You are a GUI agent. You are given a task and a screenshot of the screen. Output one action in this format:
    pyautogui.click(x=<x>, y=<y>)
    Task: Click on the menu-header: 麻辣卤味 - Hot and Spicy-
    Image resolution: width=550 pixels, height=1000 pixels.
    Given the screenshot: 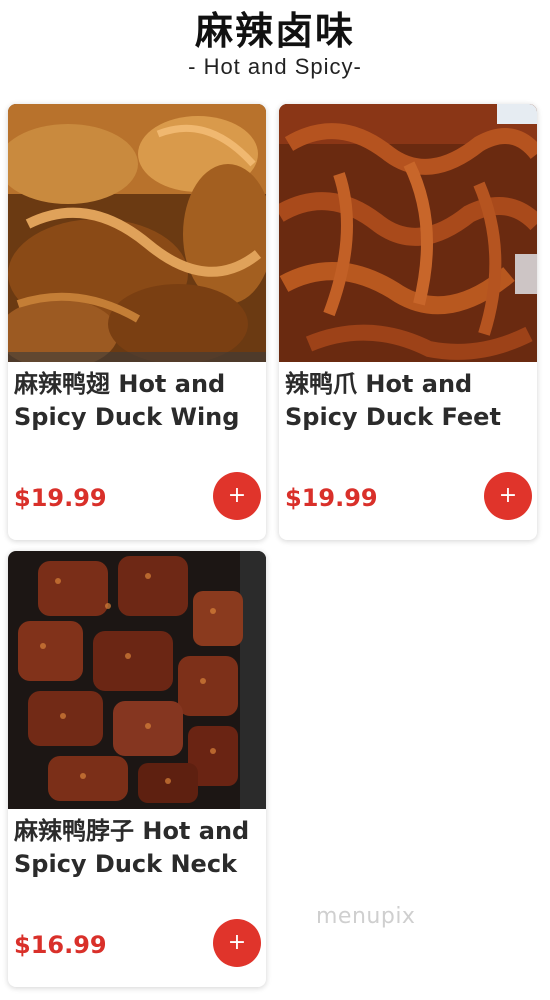 What is the action you would take?
    pyautogui.click(x=275, y=43)
    